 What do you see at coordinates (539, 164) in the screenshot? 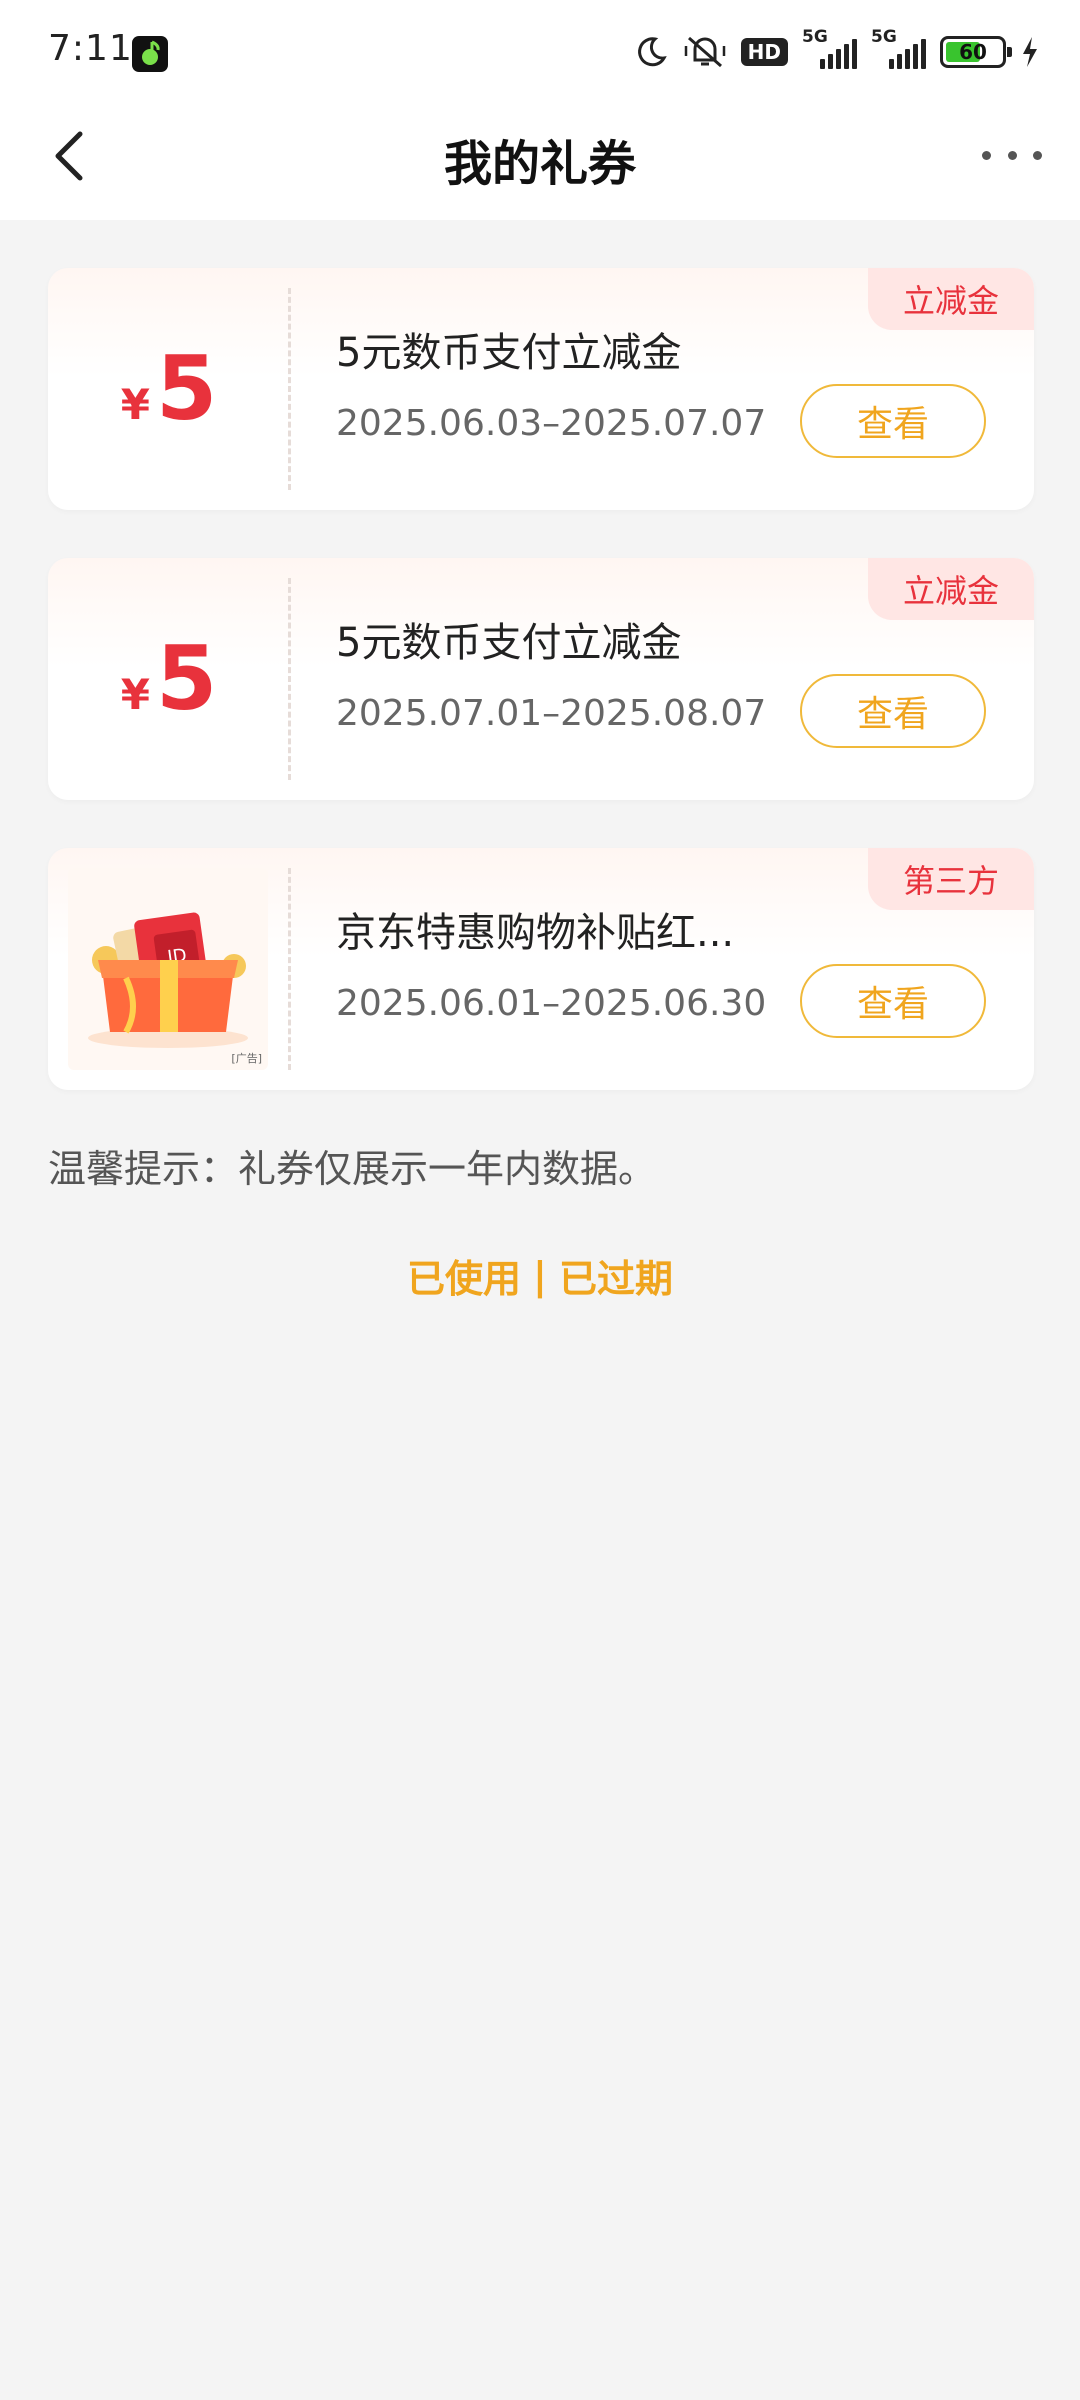
I see `page-title: 我的礼券` at bounding box center [539, 164].